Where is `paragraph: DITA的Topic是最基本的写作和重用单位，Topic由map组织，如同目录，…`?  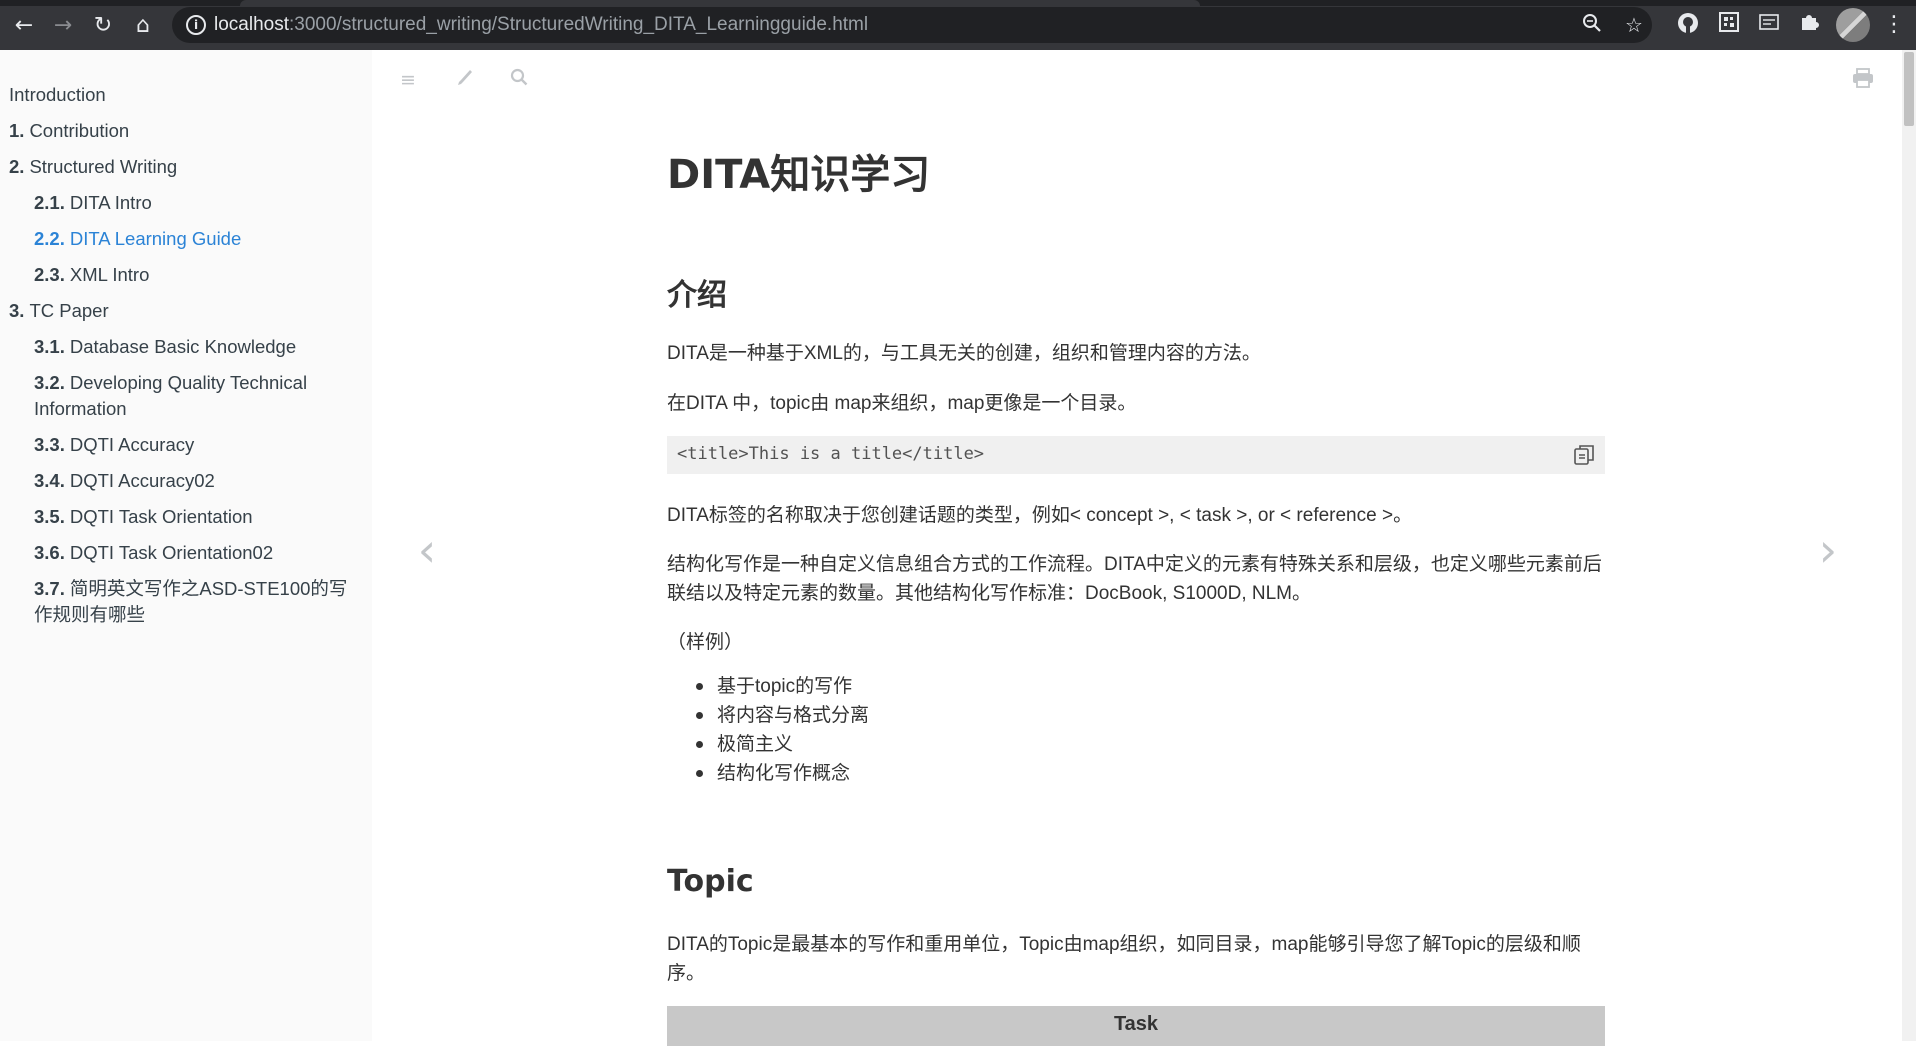
paragraph: DITA的Topic是最基本的写作和重用单位，Topic由map组织，如同目录，… is located at coordinates (1124, 959).